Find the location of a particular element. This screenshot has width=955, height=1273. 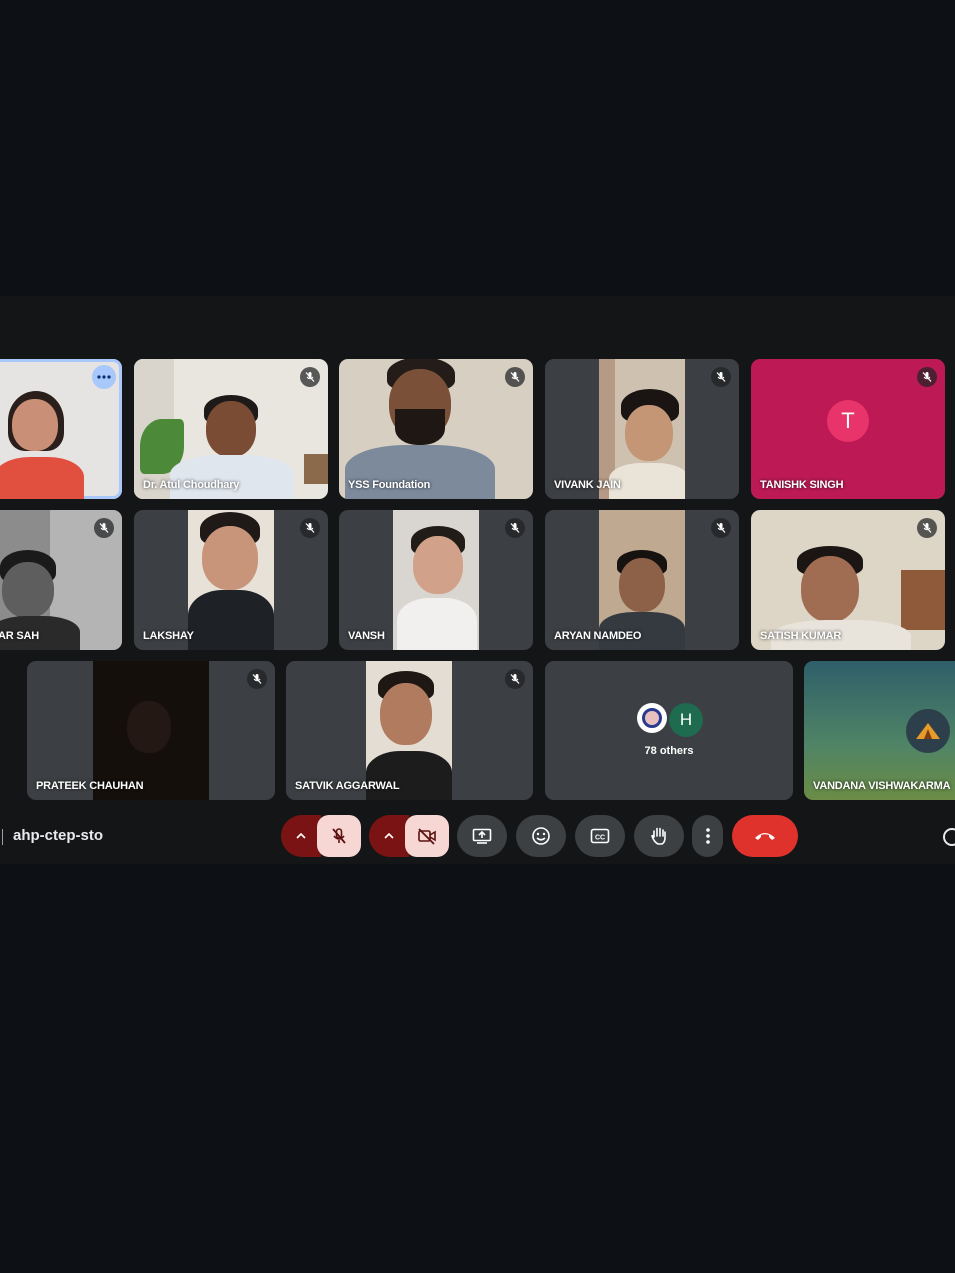

participant-tile: SATVIK AGGARWAL is located at coordinates (409, 730).